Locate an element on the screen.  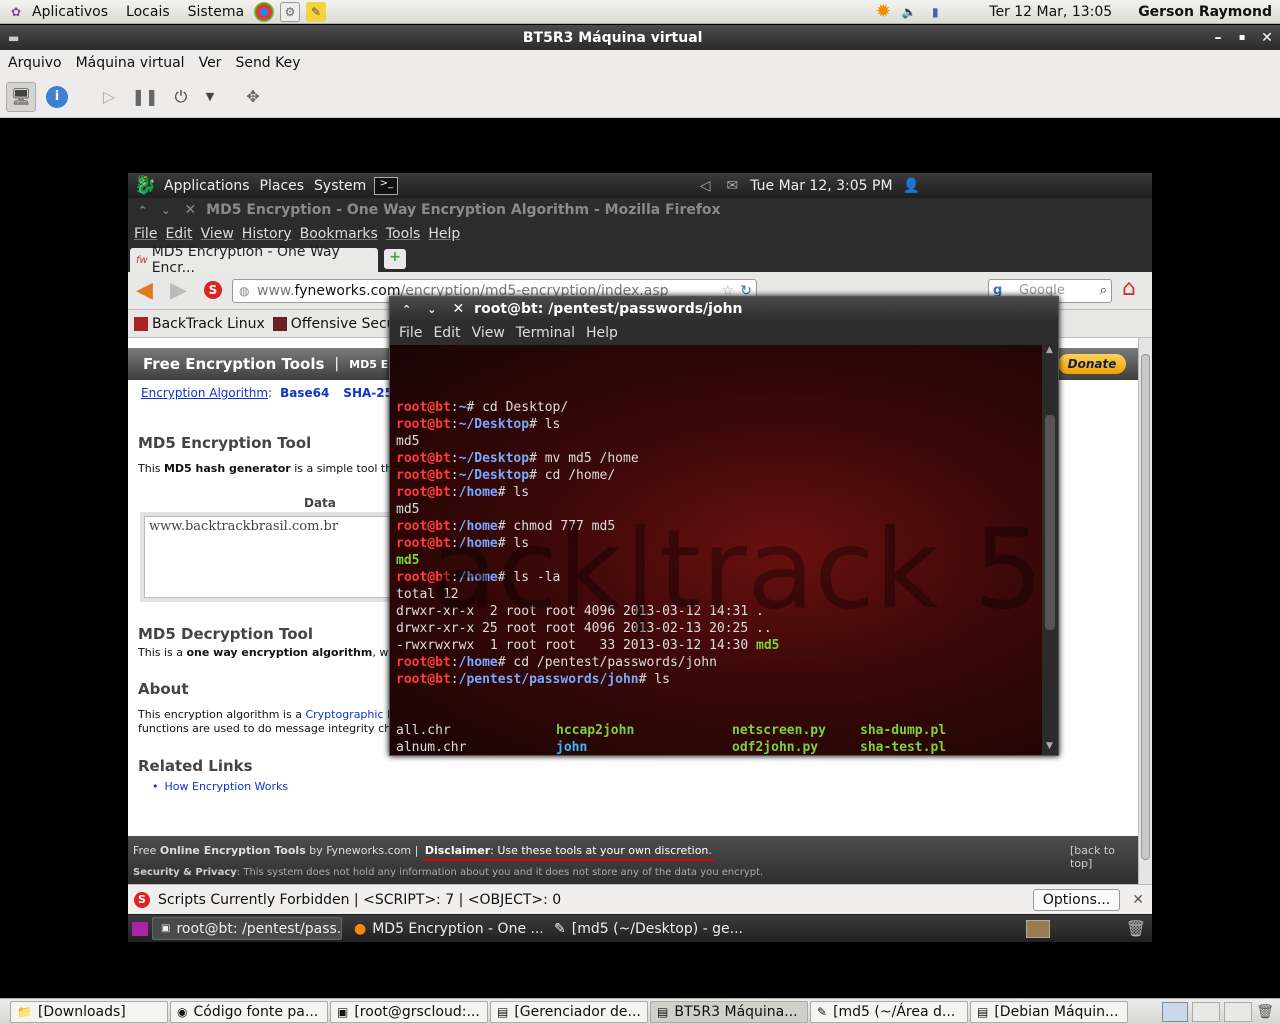
algorithm-nav-label: Encryption Algorithm is located at coordinates (204, 393).